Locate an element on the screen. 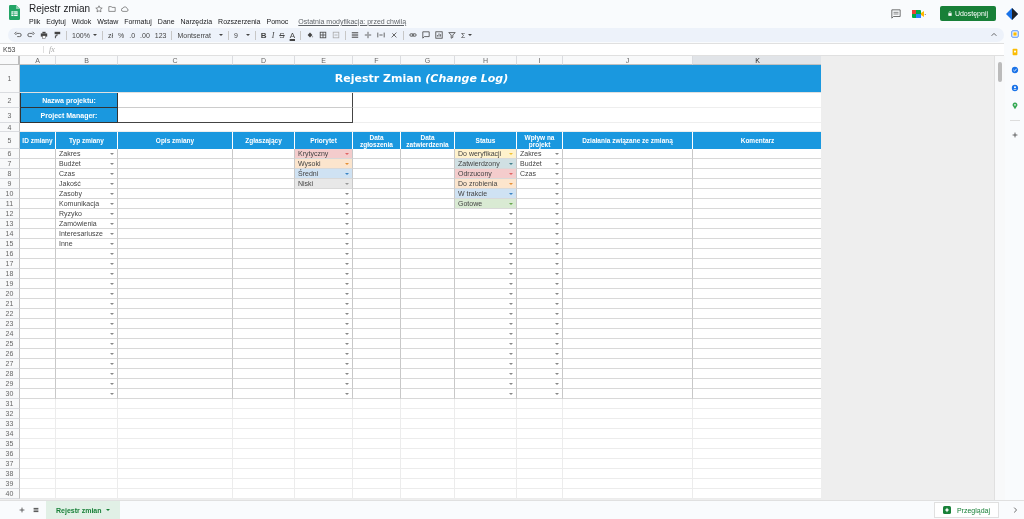  tasks-icon is located at coordinates (1014, 70).